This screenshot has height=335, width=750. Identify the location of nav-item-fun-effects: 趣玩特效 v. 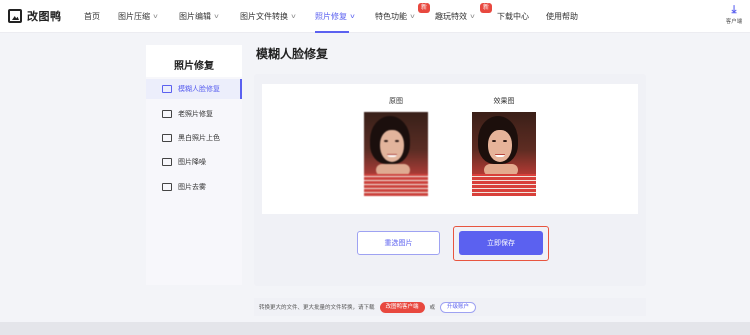
(455, 16).